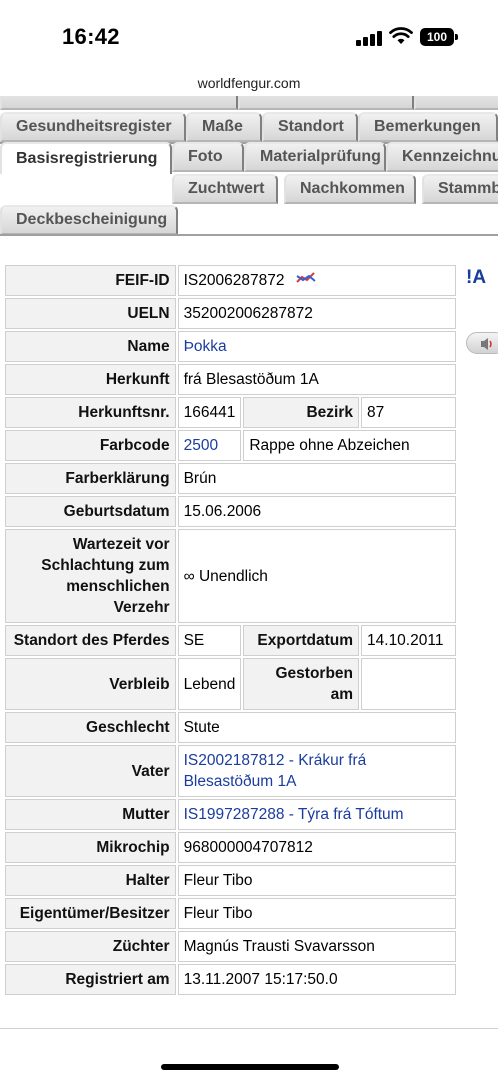 The height and width of the screenshot is (1080, 498). What do you see at coordinates (233, 576) in the screenshot?
I see `wartezeit-value: Unendlich` at bounding box center [233, 576].